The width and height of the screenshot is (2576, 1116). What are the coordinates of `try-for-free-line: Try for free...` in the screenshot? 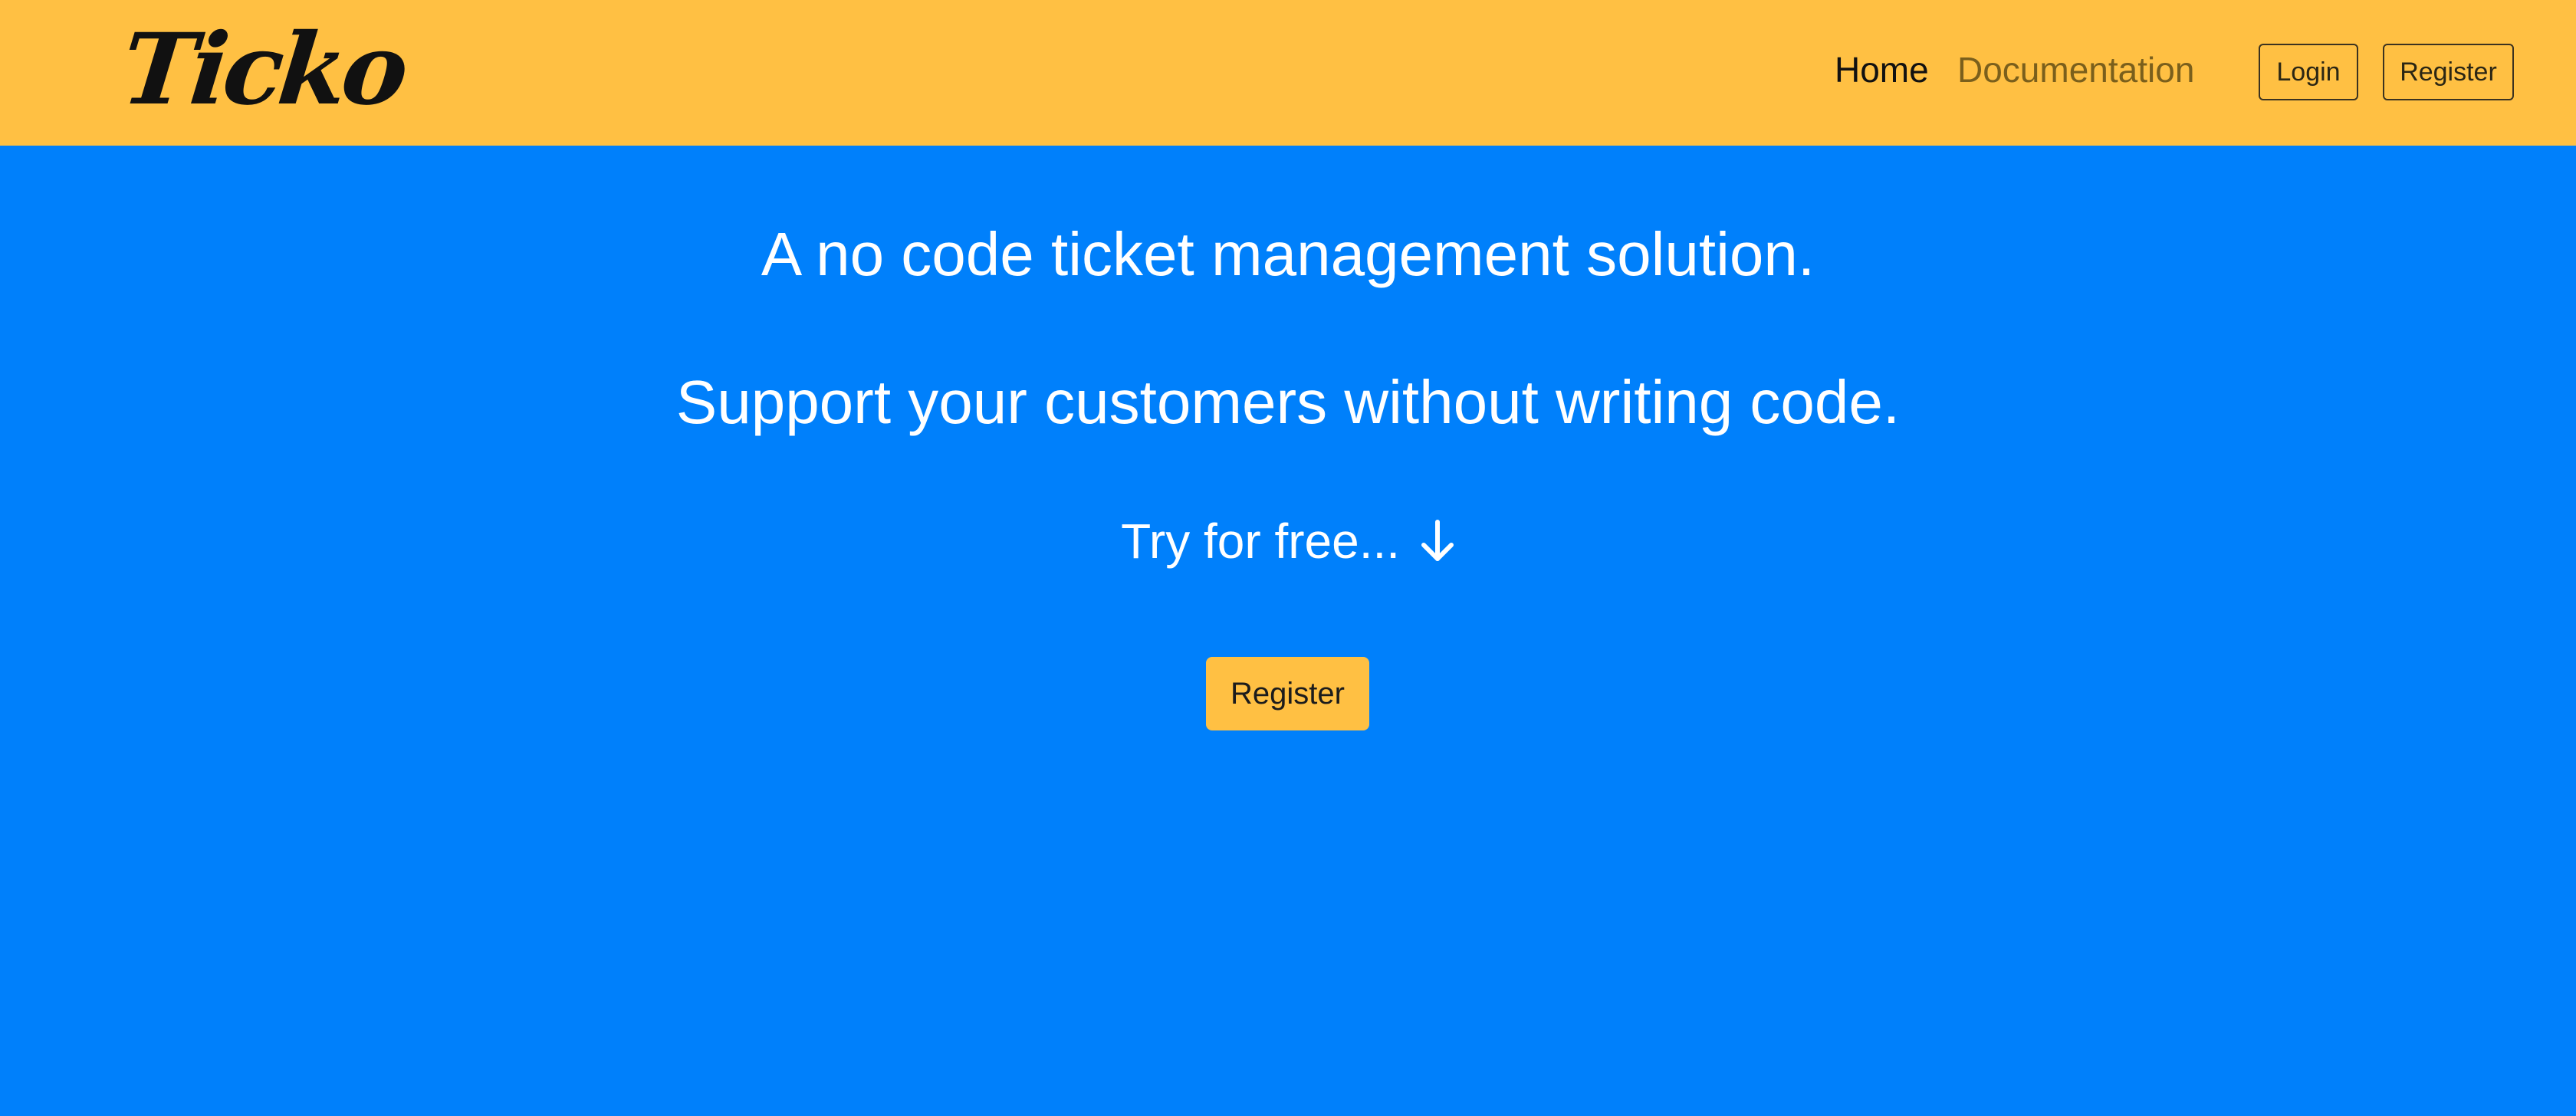 It's located at (1288, 544).